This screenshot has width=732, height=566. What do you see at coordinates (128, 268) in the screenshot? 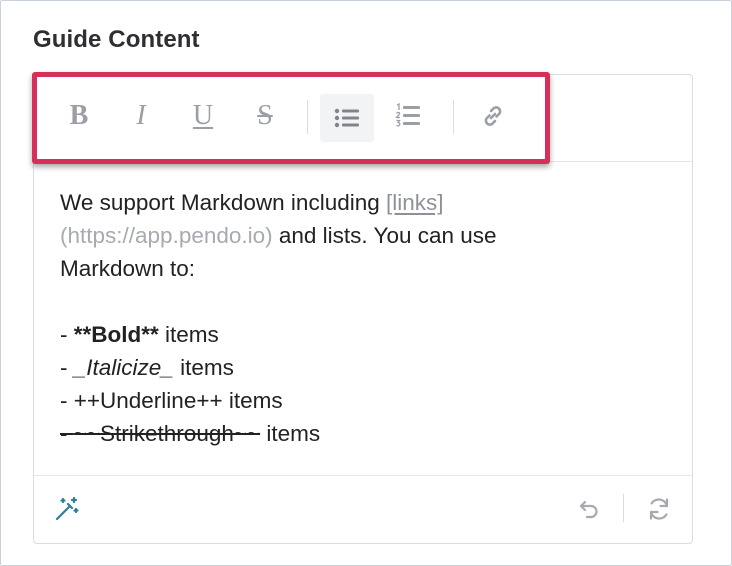
I see `content-text: Markdown to:` at bounding box center [128, 268].